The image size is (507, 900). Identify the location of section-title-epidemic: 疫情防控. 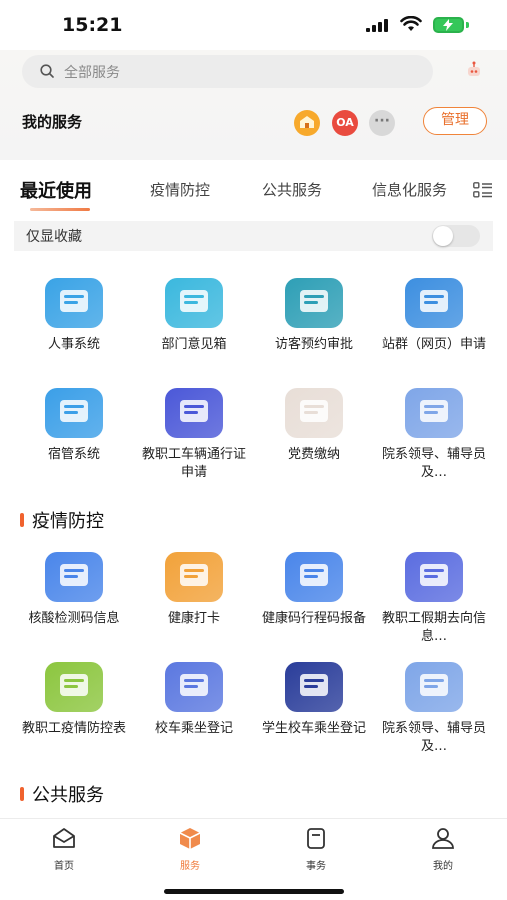
(68, 521).